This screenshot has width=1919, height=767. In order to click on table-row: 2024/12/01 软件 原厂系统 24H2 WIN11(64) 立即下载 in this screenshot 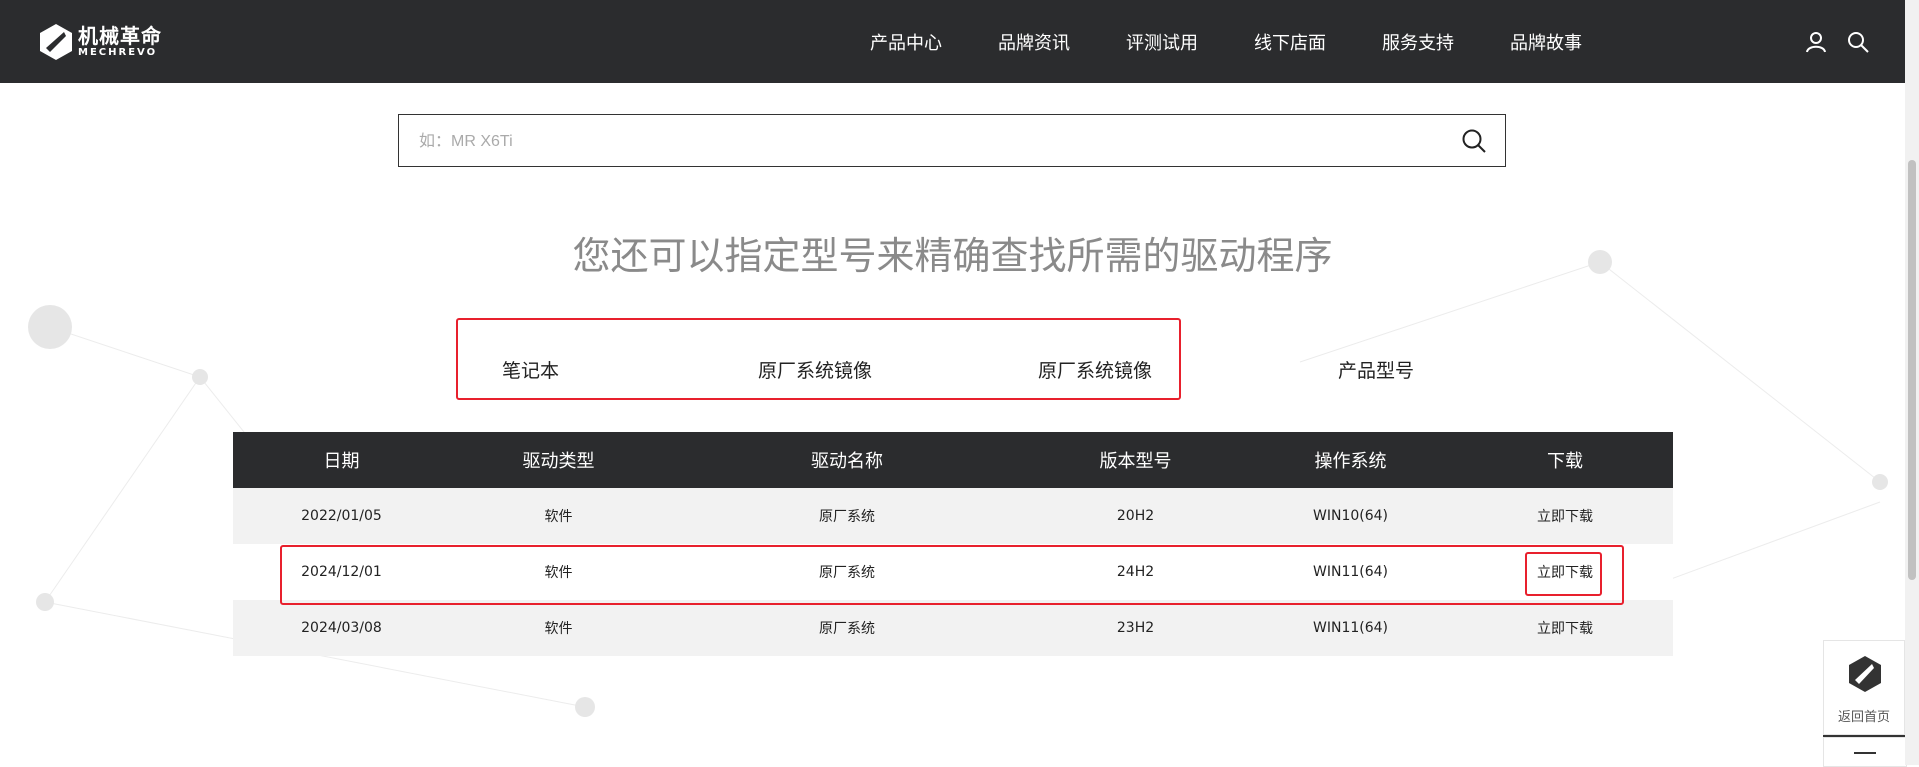, I will do `click(953, 572)`.